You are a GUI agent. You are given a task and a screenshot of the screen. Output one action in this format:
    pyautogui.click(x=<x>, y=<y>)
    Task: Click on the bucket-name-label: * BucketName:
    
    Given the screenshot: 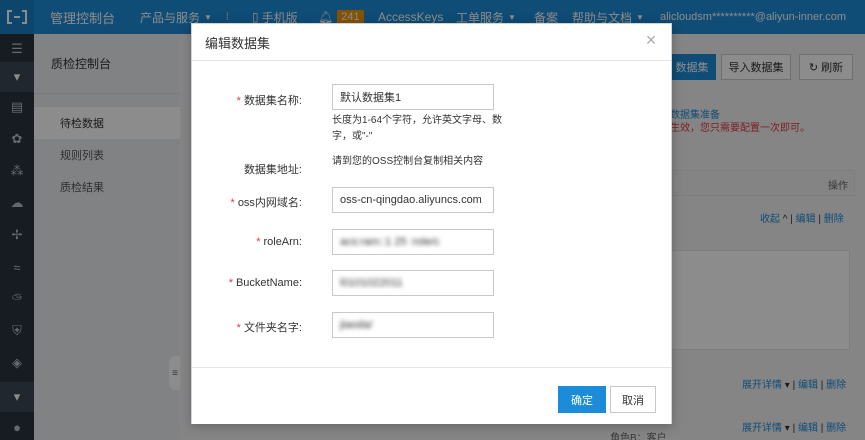 What is the action you would take?
    pyautogui.click(x=247, y=283)
    